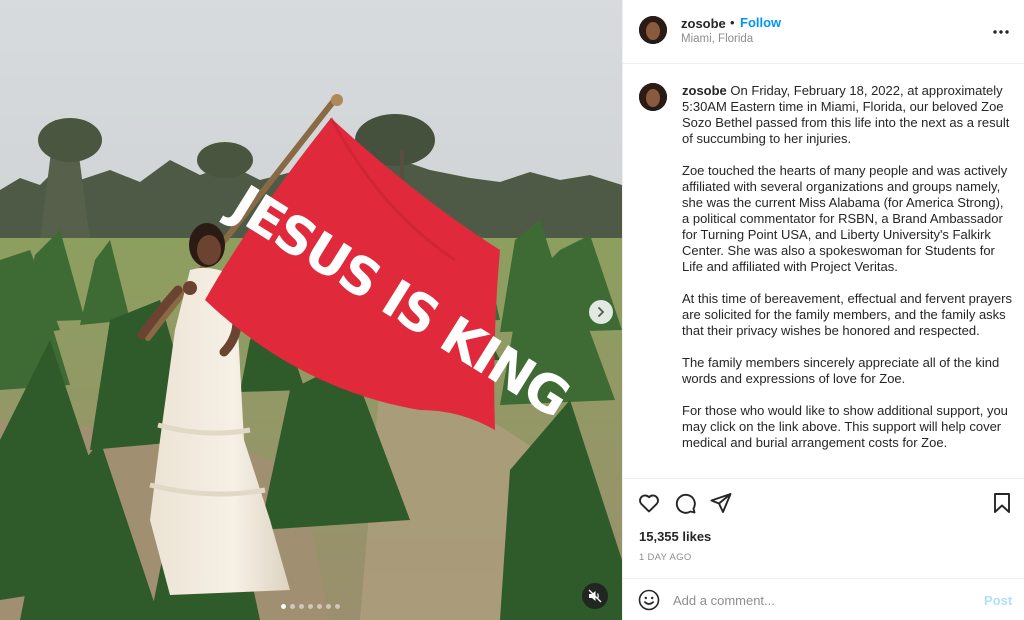 The height and width of the screenshot is (620, 1024). I want to click on emoji-icon, so click(649, 600).